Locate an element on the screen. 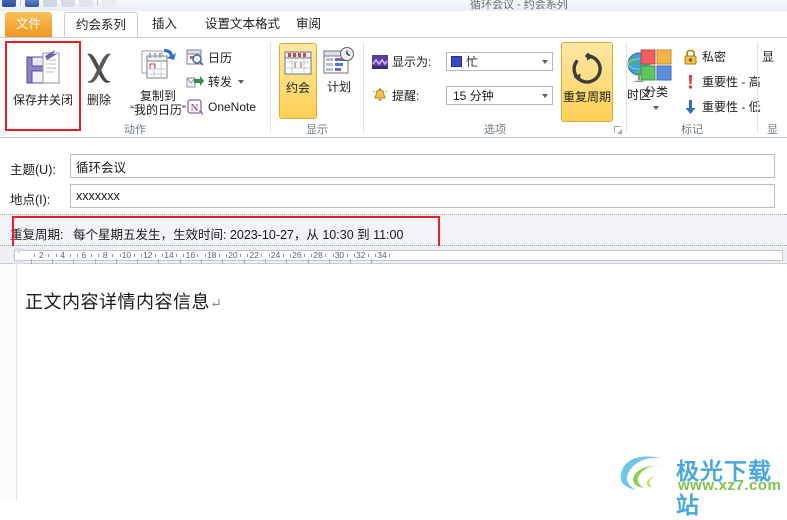 Image resolution: width=787 pixels, height=520 pixels. tab-appointment-series: 约会系列 is located at coordinates (101, 25).